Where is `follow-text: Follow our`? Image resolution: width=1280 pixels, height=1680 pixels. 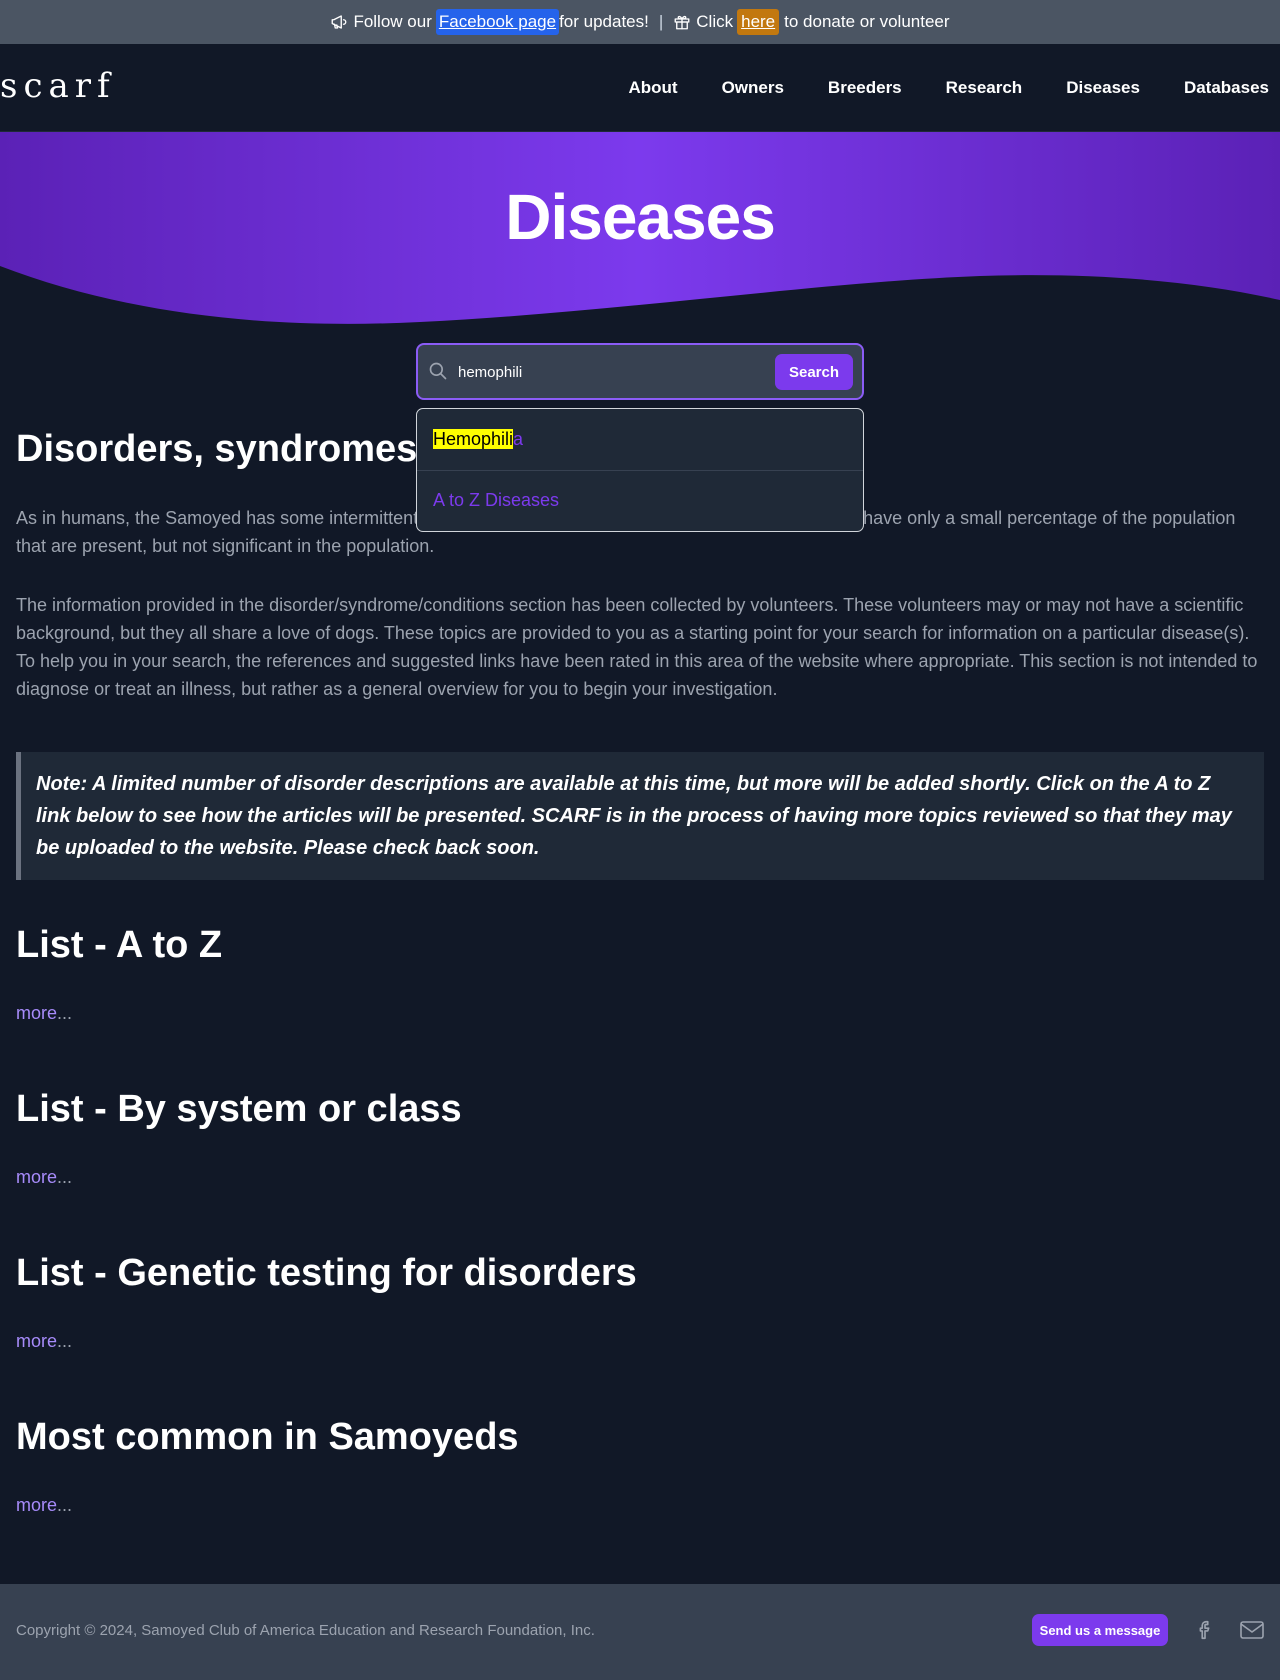 follow-text: Follow our is located at coordinates (392, 21).